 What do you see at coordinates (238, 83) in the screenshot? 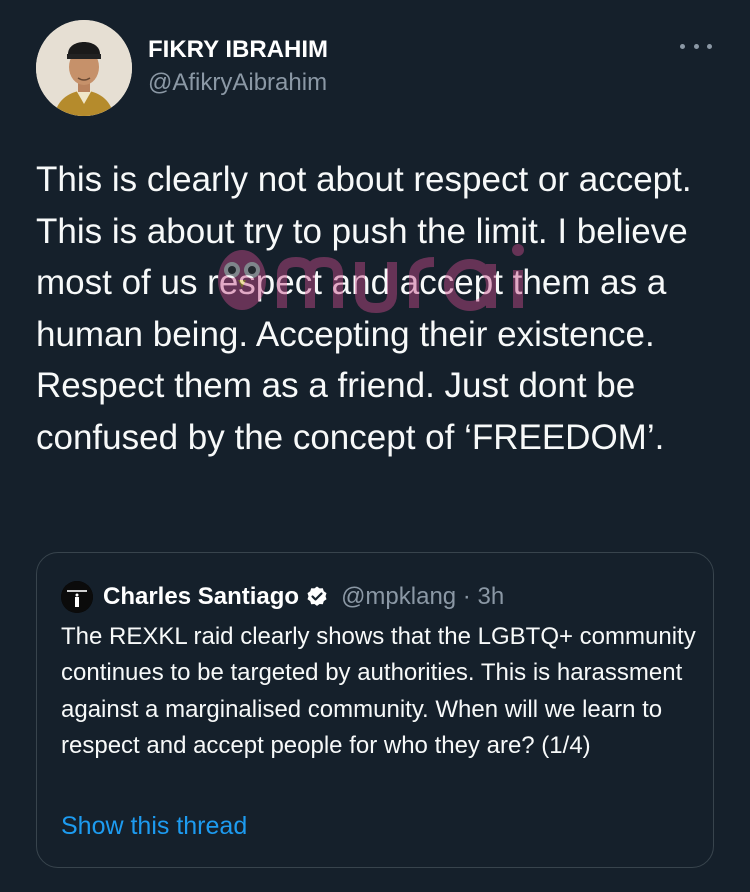
I see `author-handle: @AfikryAibrahim` at bounding box center [238, 83].